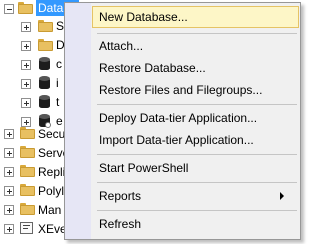 This screenshot has width=320, height=244. What do you see at coordinates (282, 196) in the screenshot?
I see `submenu-arrow-icon` at bounding box center [282, 196].